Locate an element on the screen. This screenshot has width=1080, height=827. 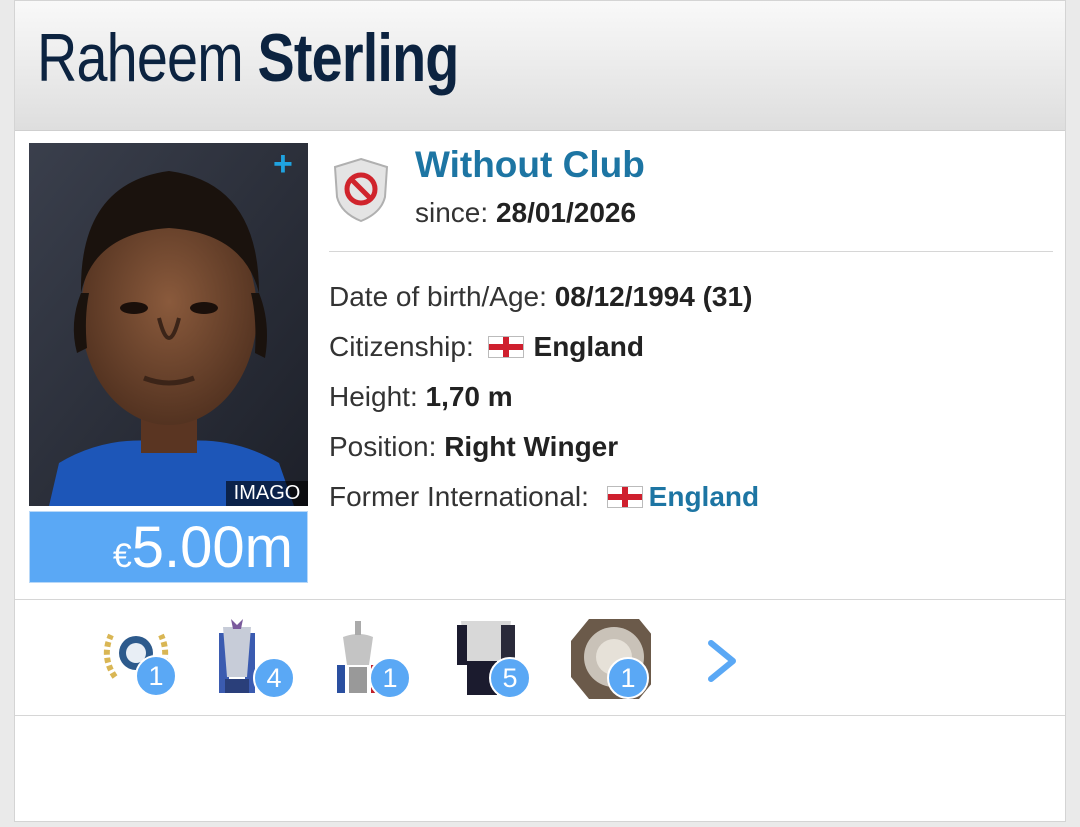
trophy-premier-league: 4 is located at coordinates (256, 659).